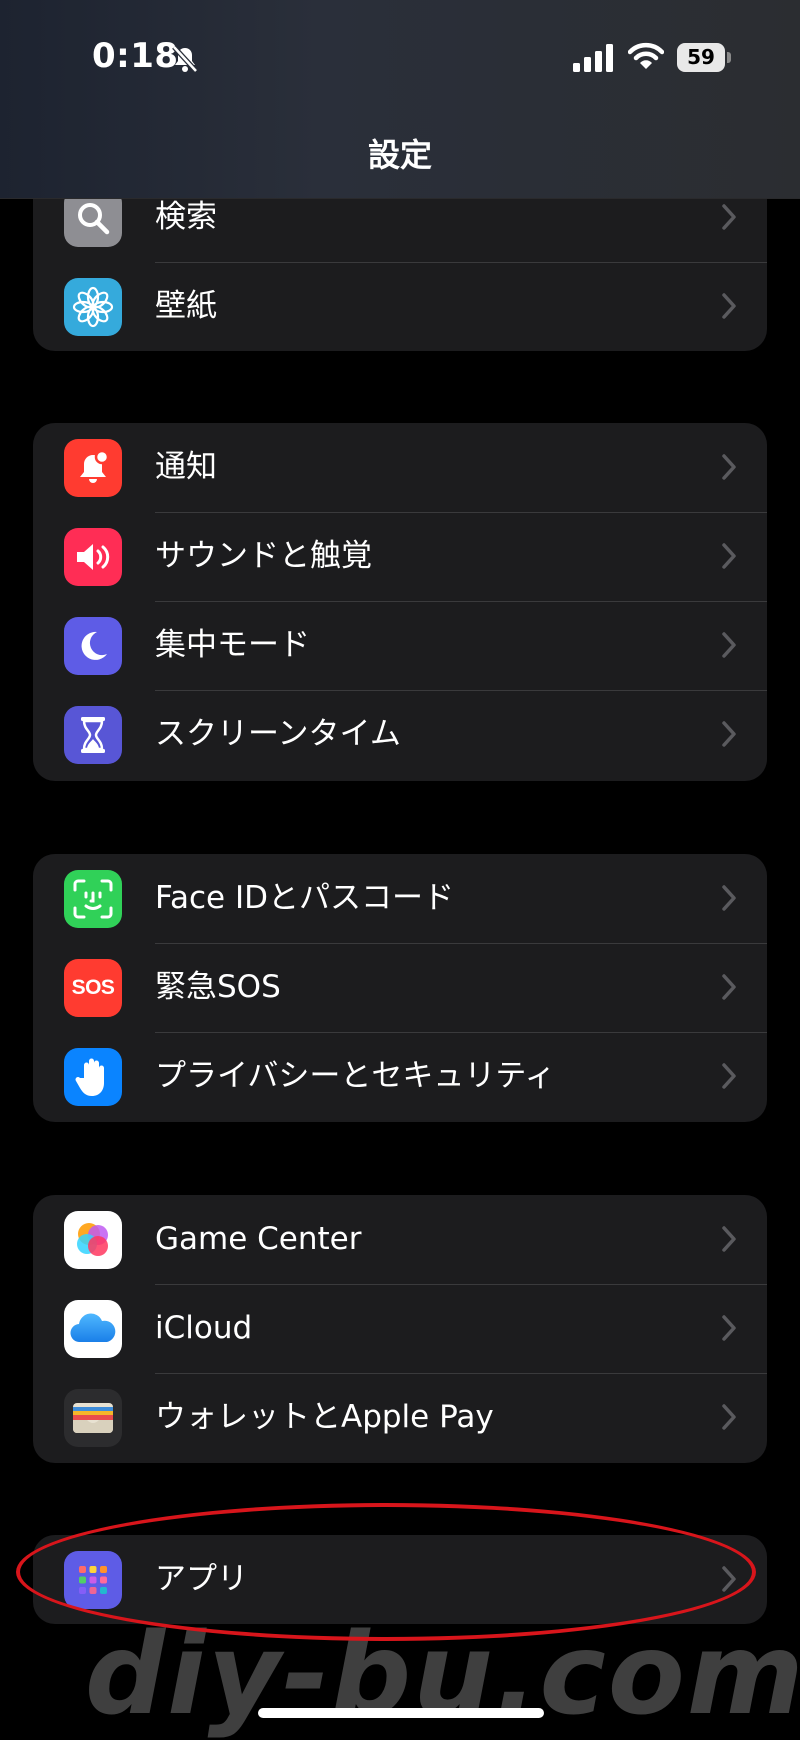 This screenshot has height=1740, width=800. I want to click on settings-row-sounds: サウンドと触覚, so click(400, 556).